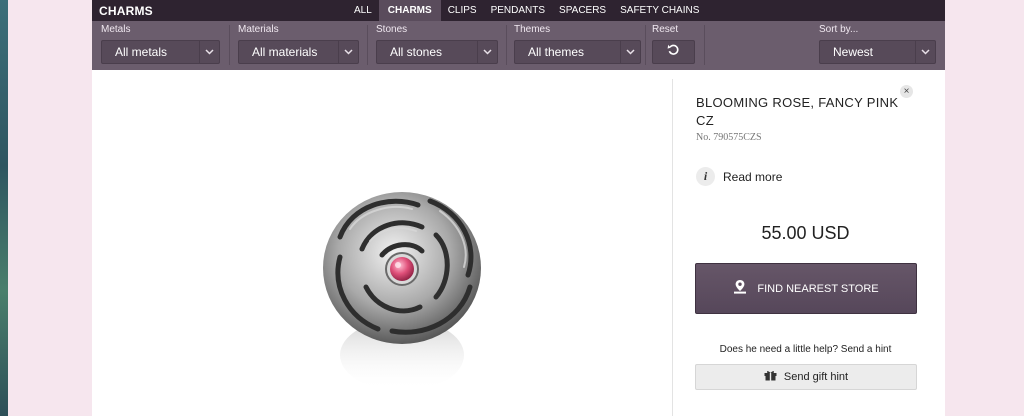  Describe the element at coordinates (770, 377) in the screenshot. I see `gift-icon` at that location.